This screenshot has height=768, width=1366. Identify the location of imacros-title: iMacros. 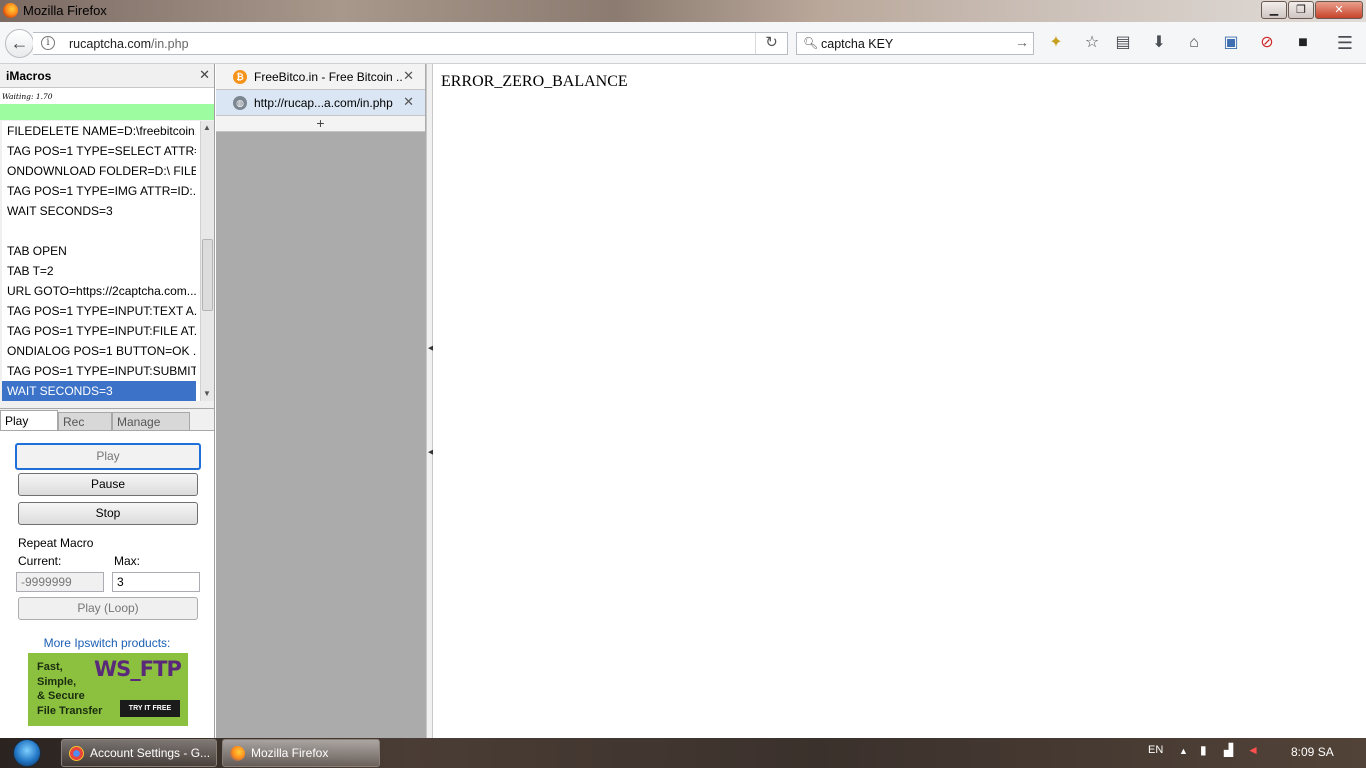
(29, 76).